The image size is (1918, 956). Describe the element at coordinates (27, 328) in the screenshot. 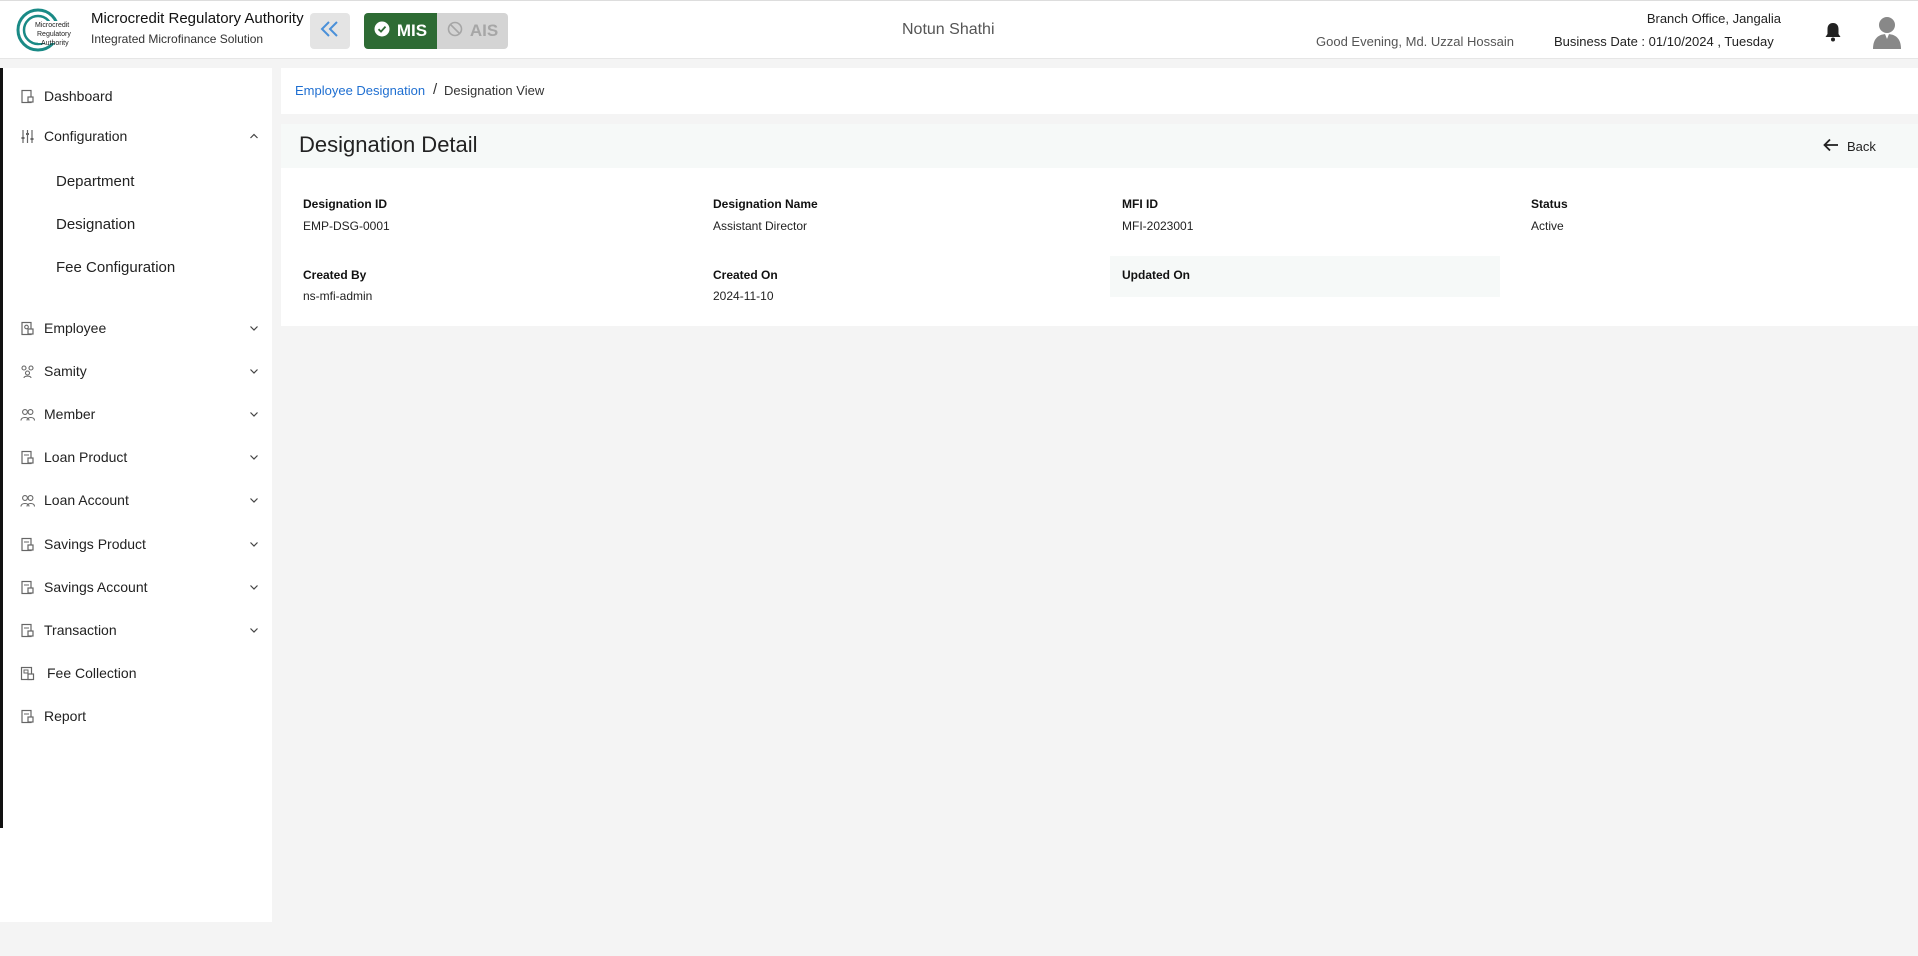

I see `id-card-icon` at that location.